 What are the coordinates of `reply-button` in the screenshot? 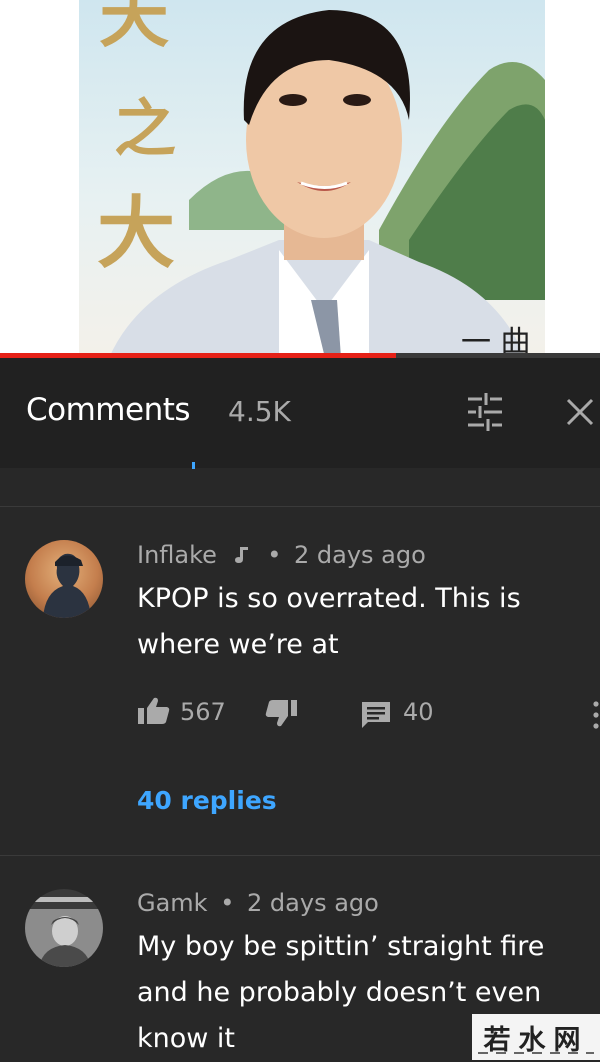 It's located at (376, 715).